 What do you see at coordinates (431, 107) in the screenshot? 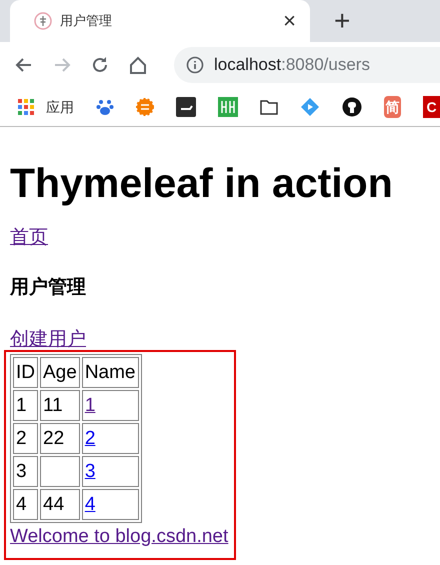
I see `bookmark-button: C` at bounding box center [431, 107].